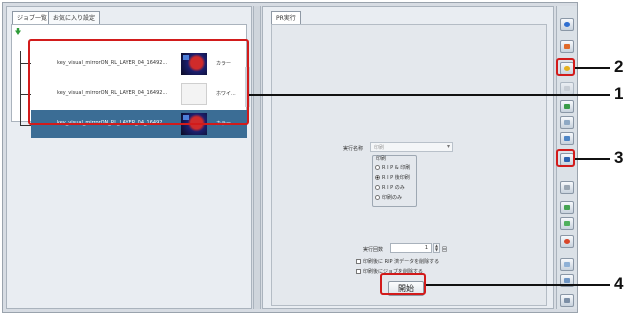 The width and height of the screenshot is (632, 317). What do you see at coordinates (567, 241) in the screenshot?
I see `palette-tool-icon` at bounding box center [567, 241].